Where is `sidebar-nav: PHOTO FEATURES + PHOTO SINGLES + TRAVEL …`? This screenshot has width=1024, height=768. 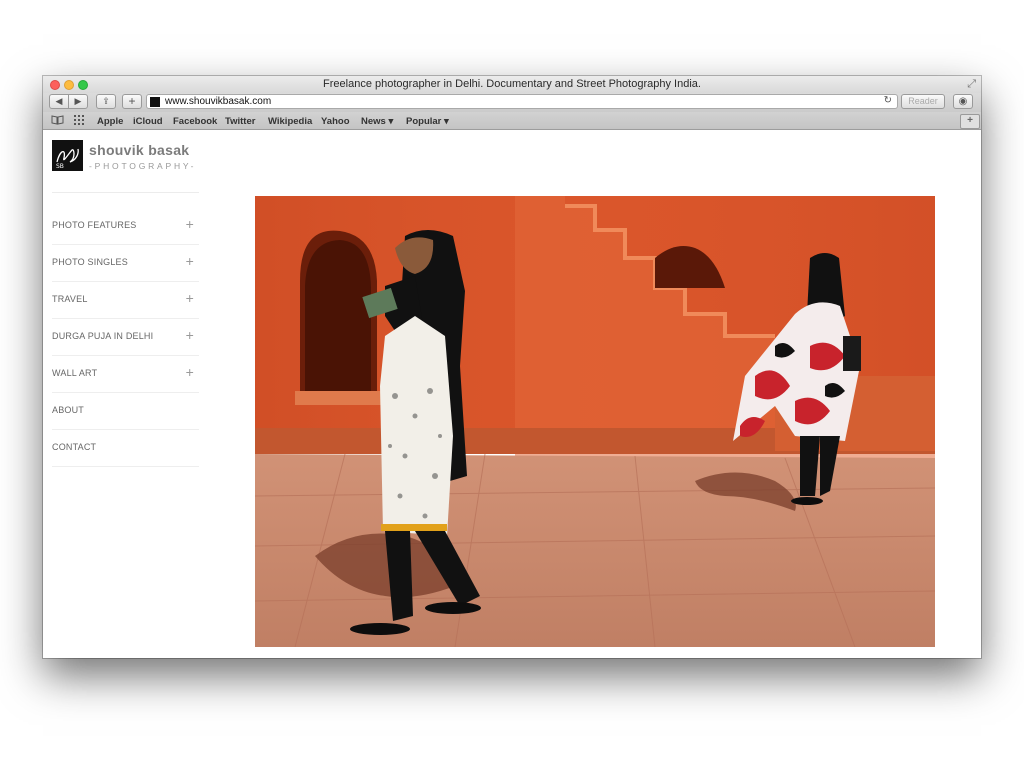
sidebar-nav: PHOTO FEATURES + PHOTO SINGLES + TRAVEL … is located at coordinates (125, 337).